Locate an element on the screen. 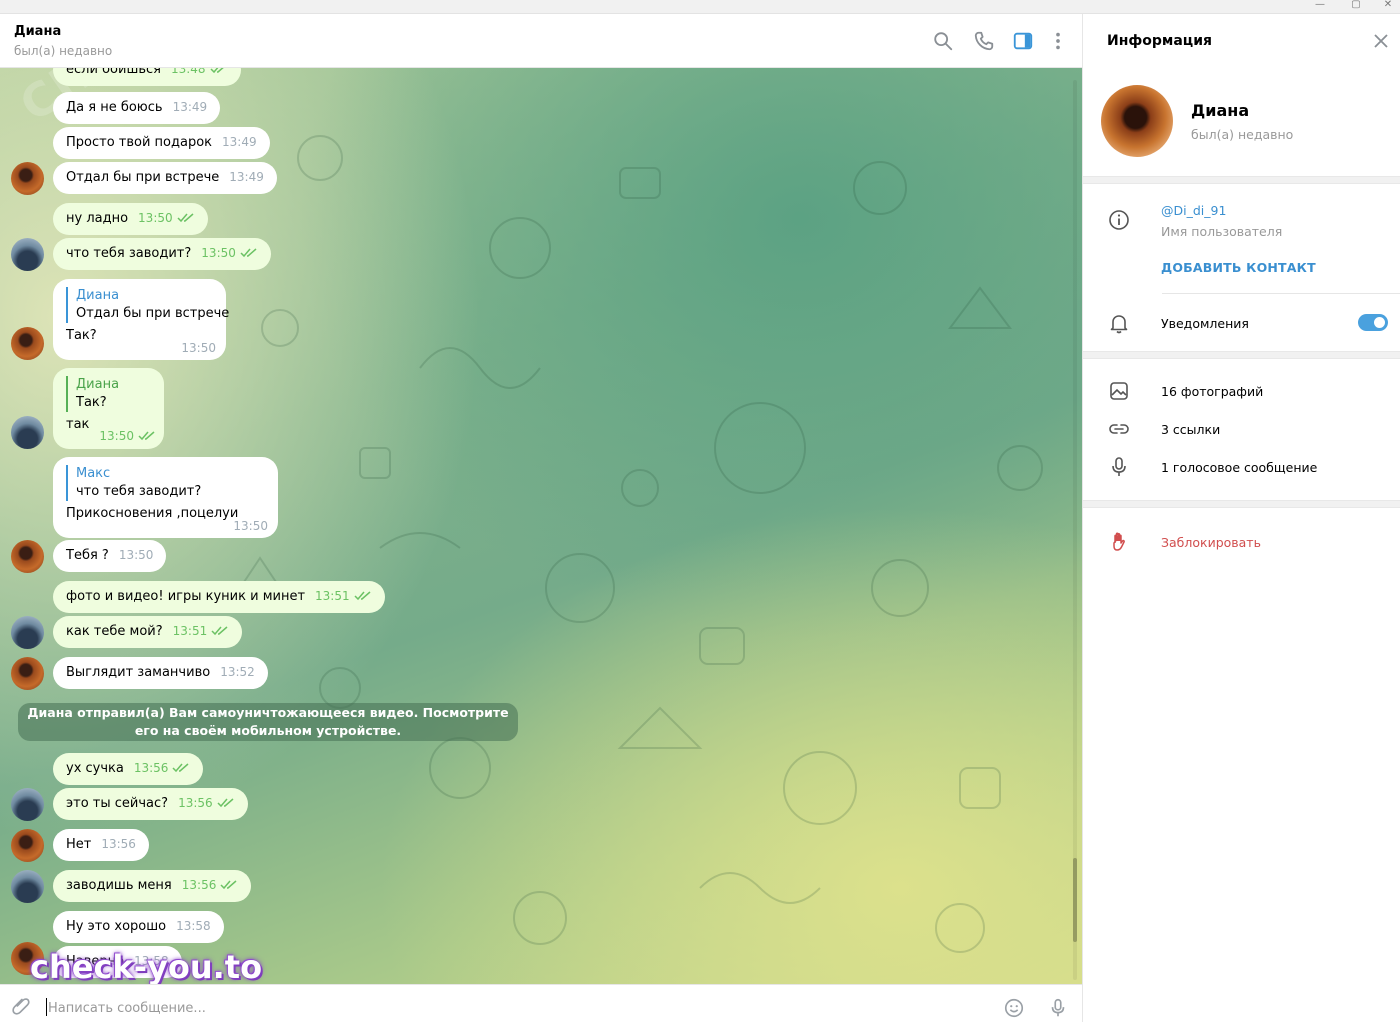  notifications-label: Уведомления is located at coordinates (1205, 323).